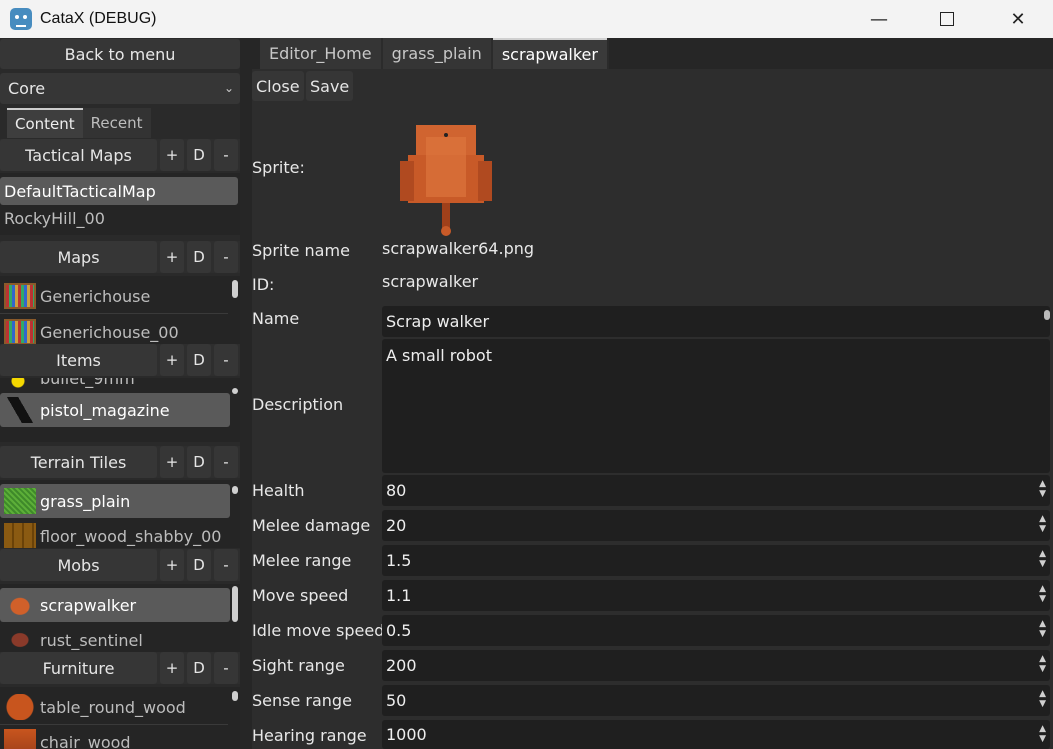 Image resolution: width=1053 pixels, height=749 pixels. Describe the element at coordinates (407, 181) in the screenshot. I see `sprite-left-arm` at that location.